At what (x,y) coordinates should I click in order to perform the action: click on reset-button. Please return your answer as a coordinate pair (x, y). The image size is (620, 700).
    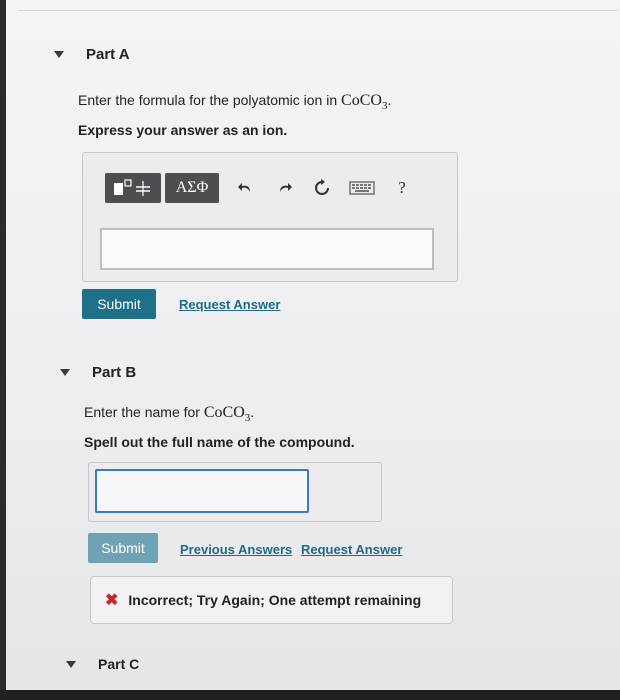
    Looking at the image, I should click on (322, 188).